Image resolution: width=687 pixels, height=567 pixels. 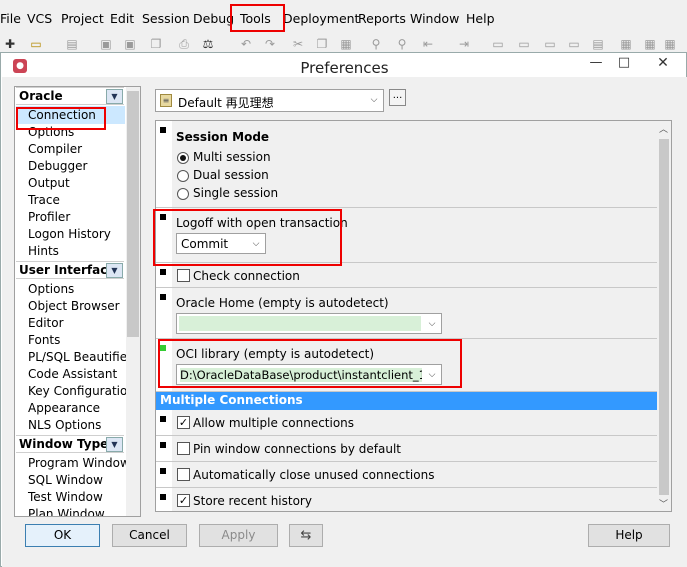 What do you see at coordinates (10, 18) in the screenshot?
I see `menu-file: File` at bounding box center [10, 18].